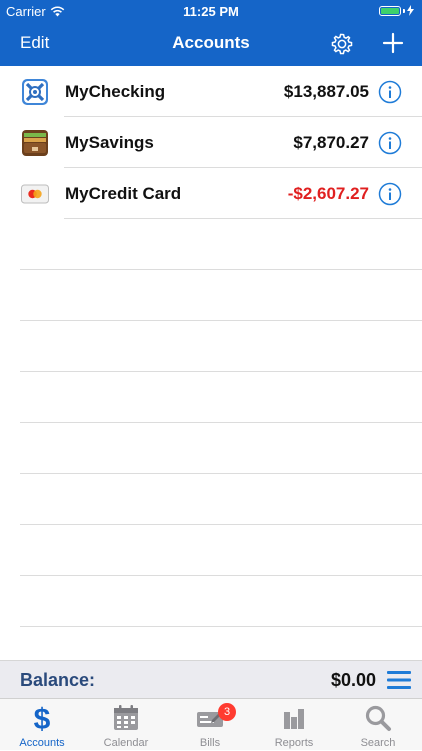 This screenshot has width=422, height=751. Describe the element at coordinates (331, 142) in the screenshot. I see `account-amount: $7,870.27` at that location.